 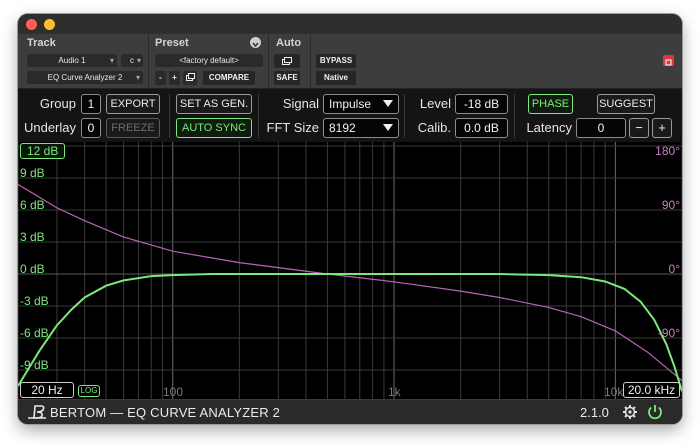 What do you see at coordinates (214, 128) in the screenshot?
I see `auto-sync-button: AUTO SYNC` at bounding box center [214, 128].